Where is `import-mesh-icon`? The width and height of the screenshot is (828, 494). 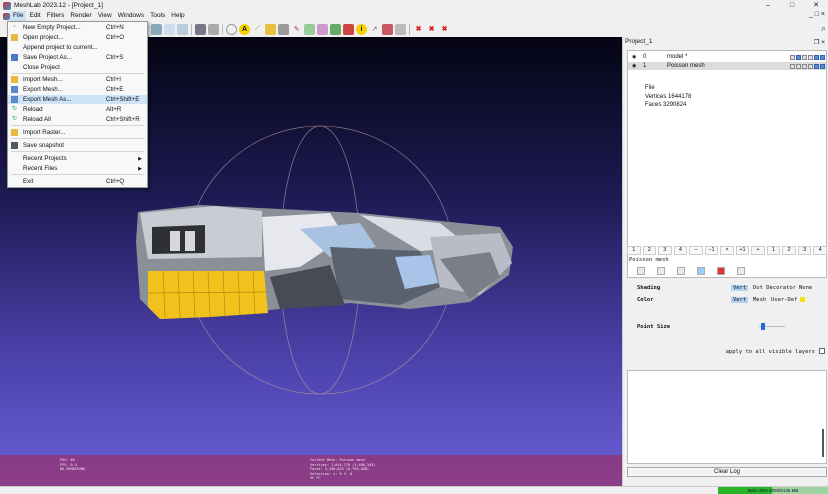 import-mesh-icon is located at coordinates (14, 79).